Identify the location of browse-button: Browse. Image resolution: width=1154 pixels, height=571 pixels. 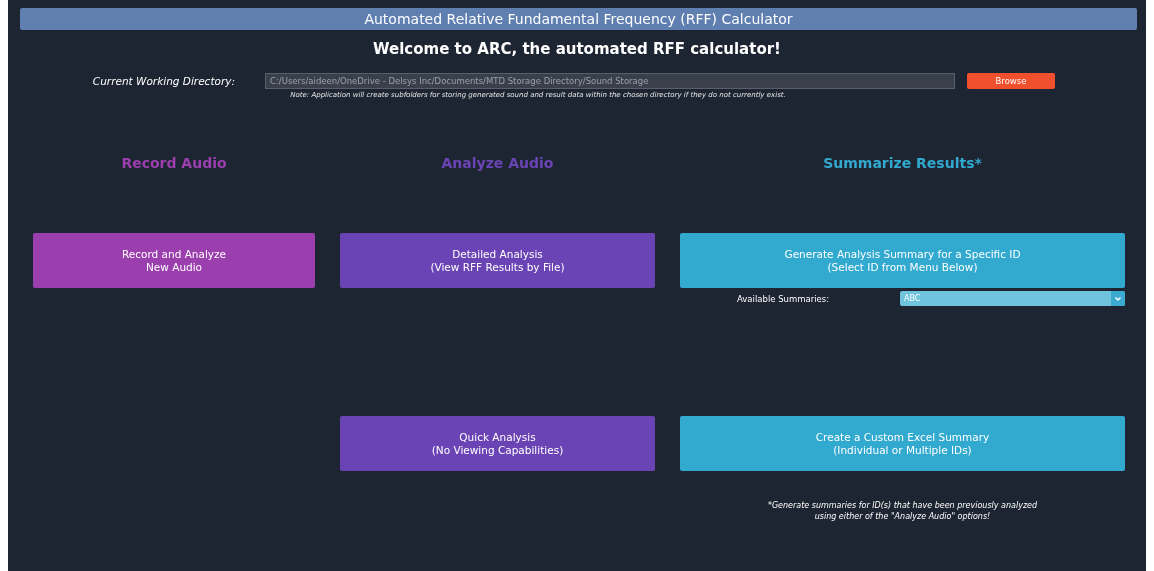
(1011, 81).